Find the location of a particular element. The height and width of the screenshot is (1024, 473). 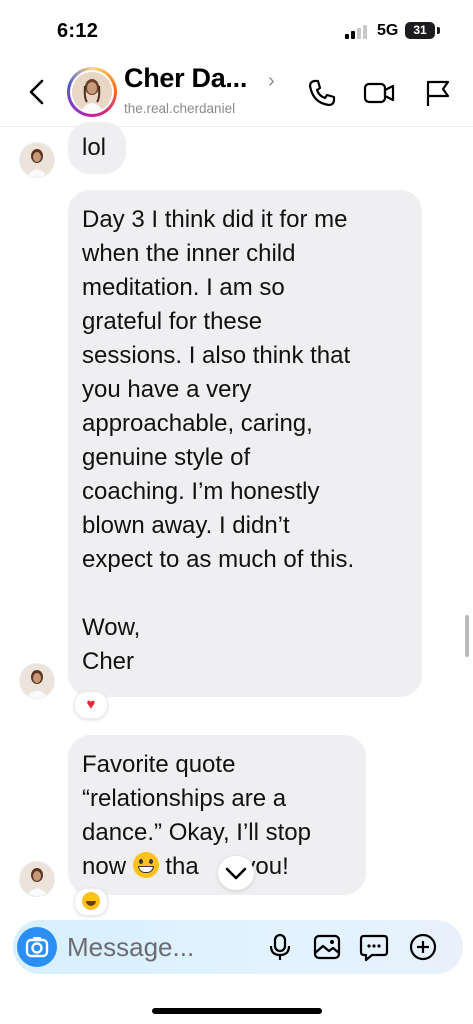

signal-icon is located at coordinates (357, 32).